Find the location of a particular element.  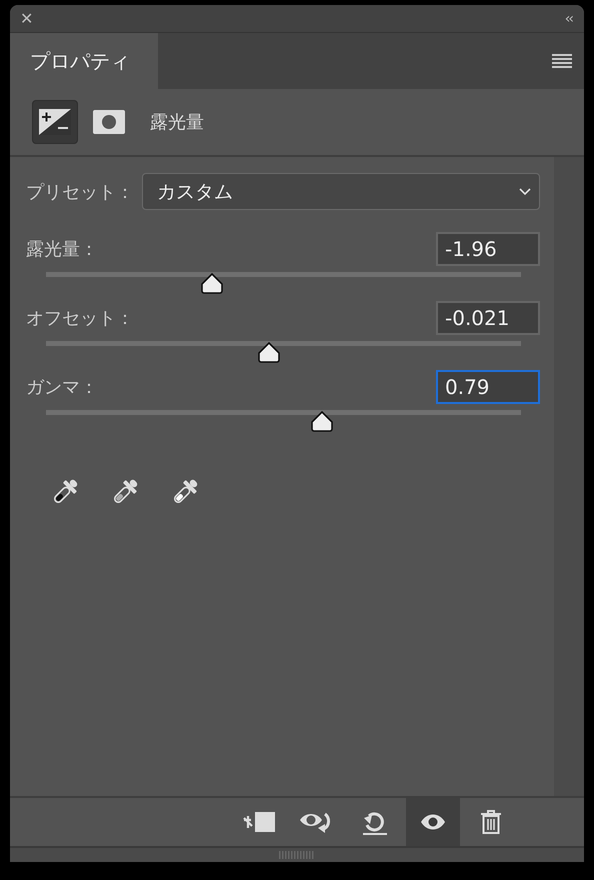

trash-icon is located at coordinates (491, 822).